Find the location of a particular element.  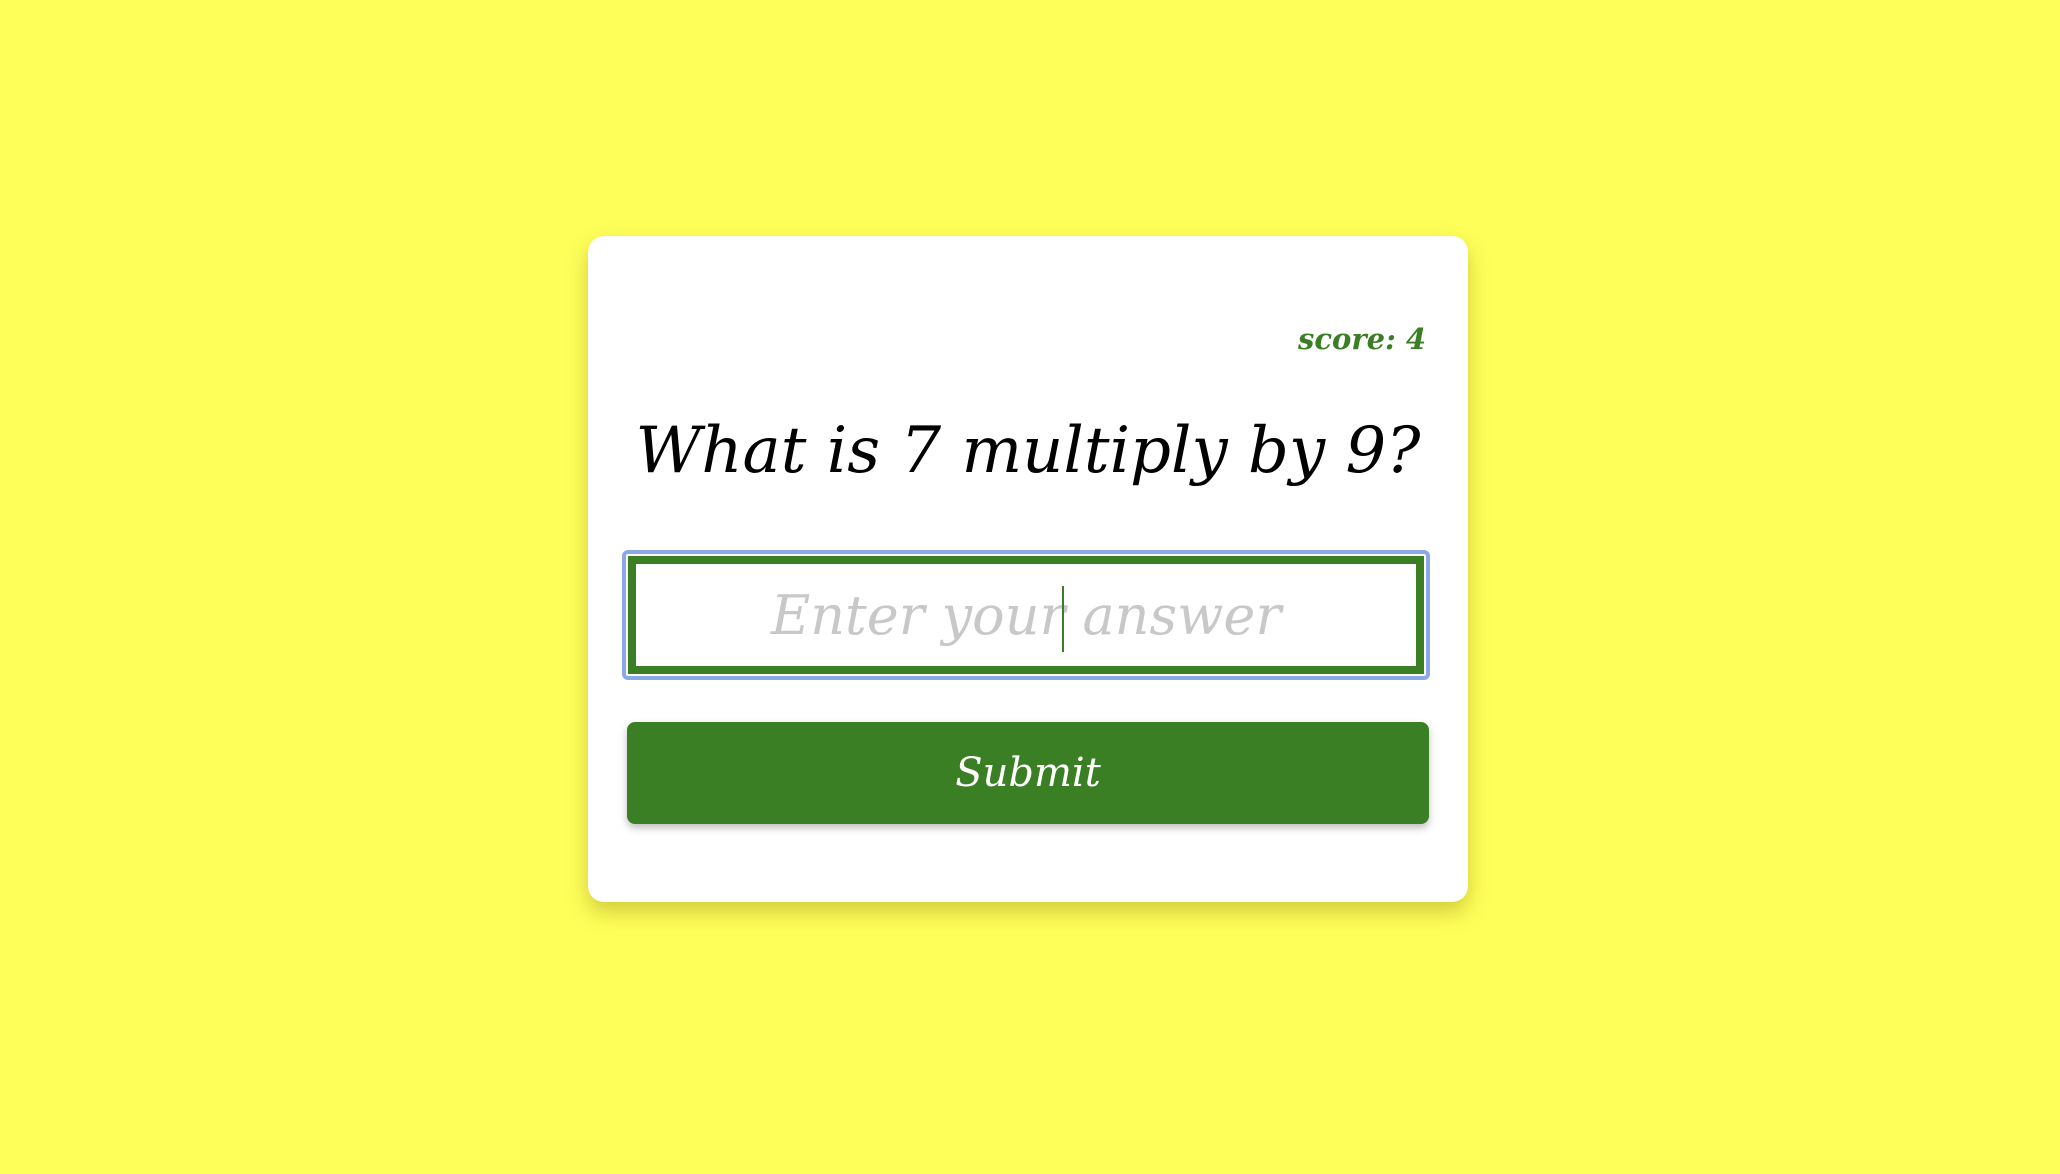

answer-focus-ring is located at coordinates (1026, 615).